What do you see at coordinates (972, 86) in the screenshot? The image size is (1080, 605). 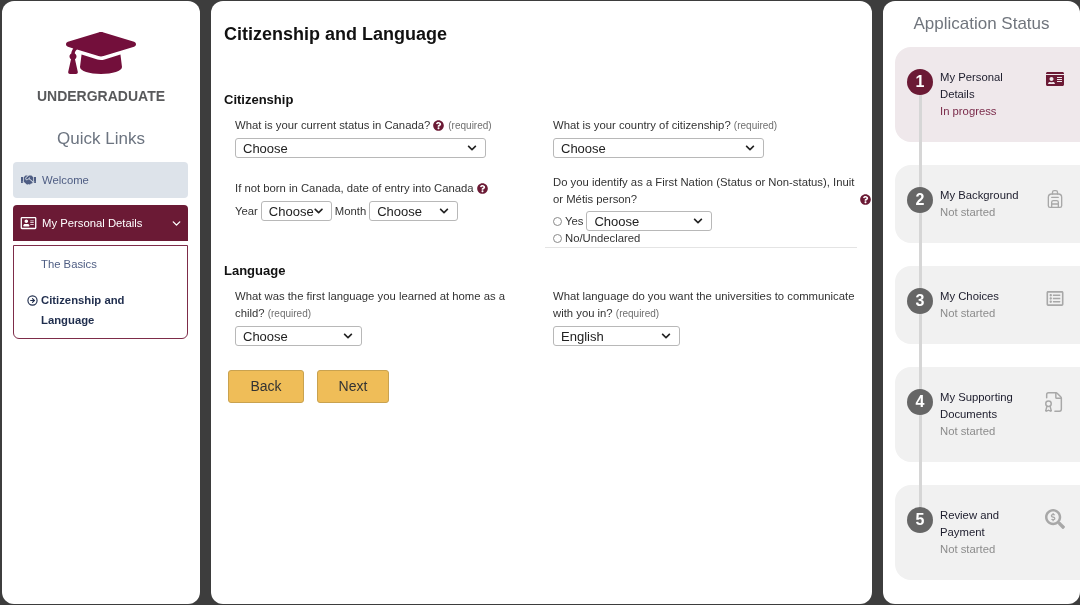 I see `step-title: My Personal Details` at bounding box center [972, 86].